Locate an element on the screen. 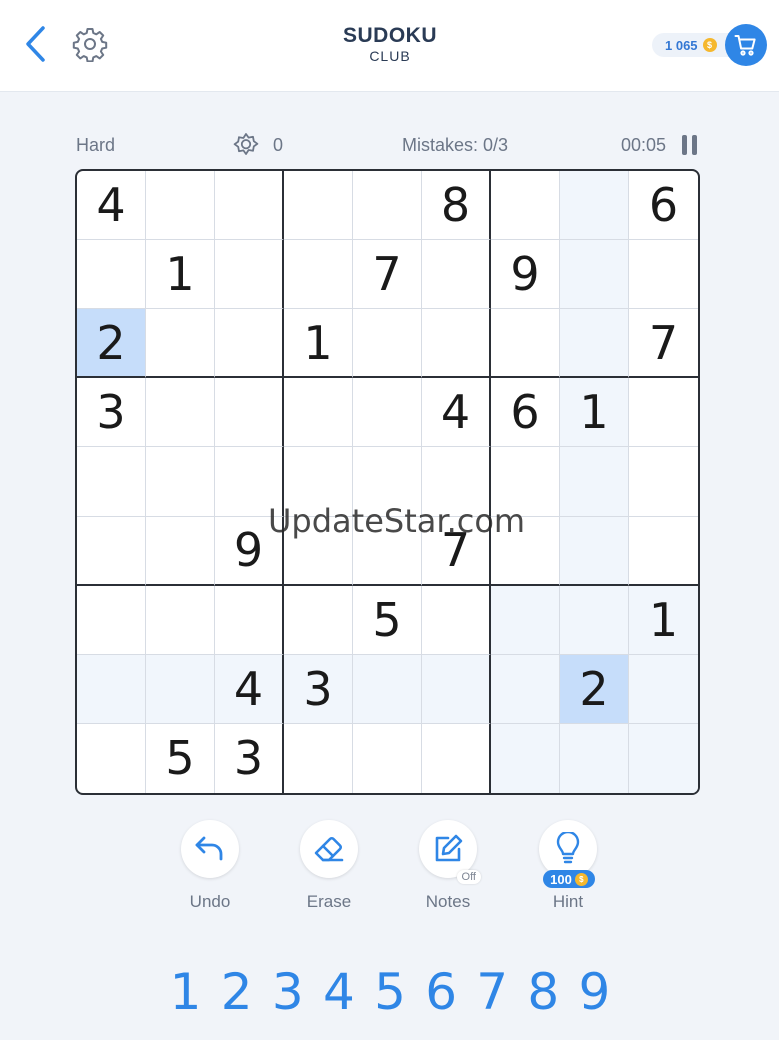  hint-cost: 100 is located at coordinates (561, 879).